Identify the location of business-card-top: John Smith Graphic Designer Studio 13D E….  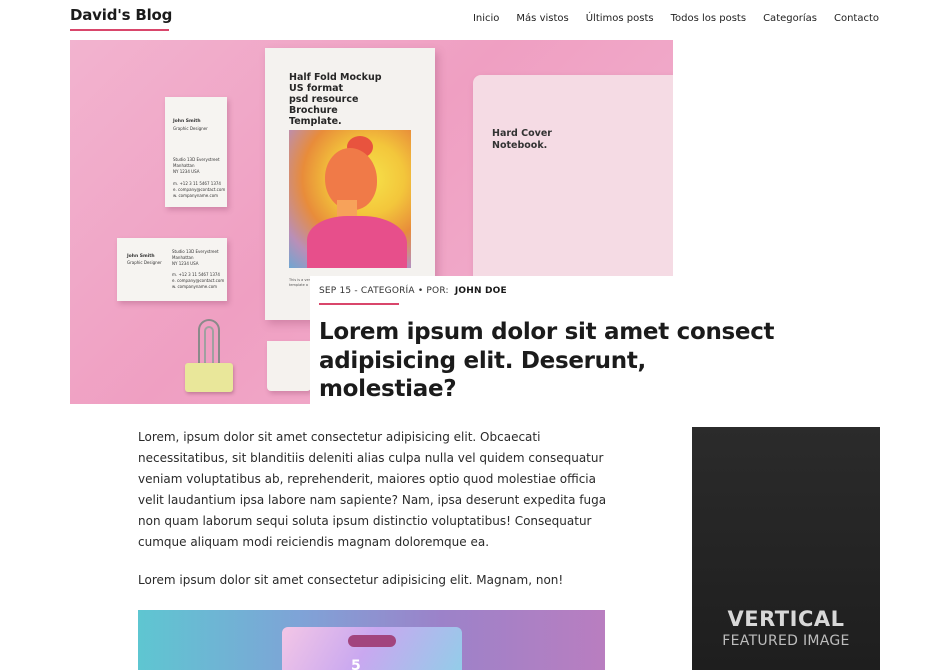
(196, 152).